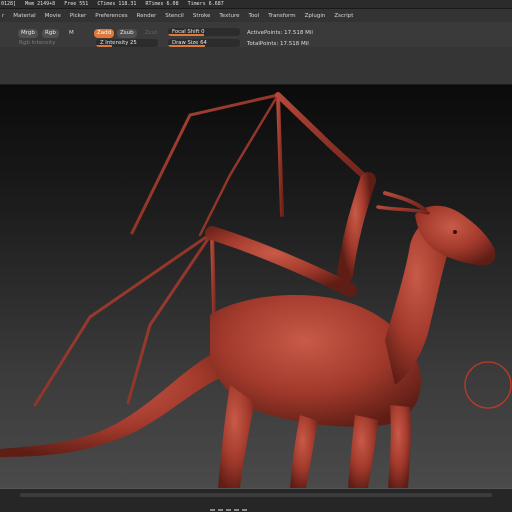 Image resolution: width=512 pixels, height=512 pixels. Describe the element at coordinates (174, 16) in the screenshot. I see `menu-stencil: Stencil` at that location.